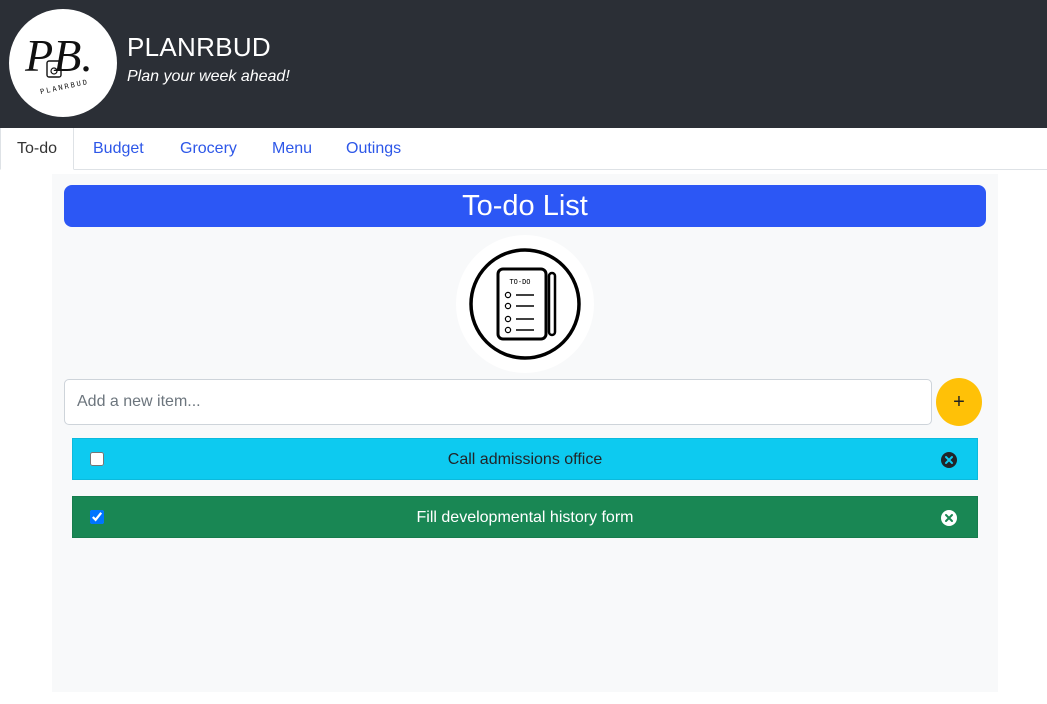 This screenshot has width=1047, height=704. What do you see at coordinates (523, 149) in the screenshot?
I see `section-tabs: To-do Budget Grocery Menu Outings` at bounding box center [523, 149].